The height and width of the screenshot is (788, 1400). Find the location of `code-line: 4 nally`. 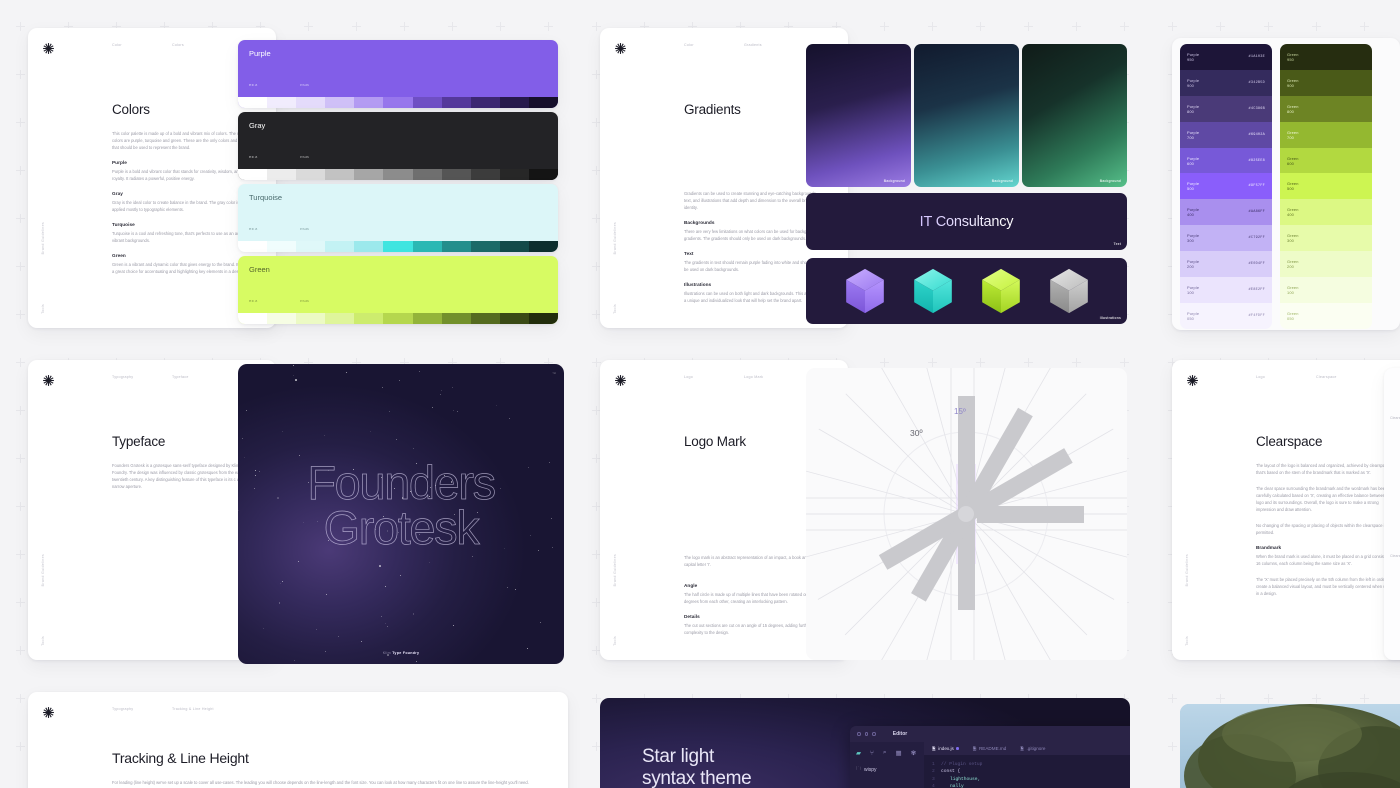

code-line: 4 nally is located at coordinates (1031, 785).